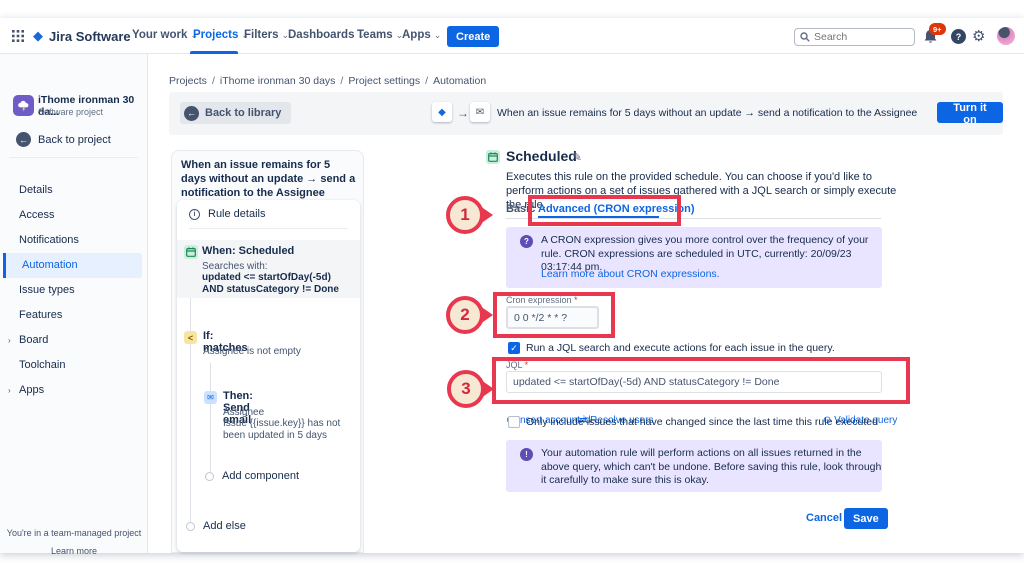 The height and width of the screenshot is (576, 1024). What do you see at coordinates (72, 215) in the screenshot?
I see `sidebar-item-access: Access` at bounding box center [72, 215].